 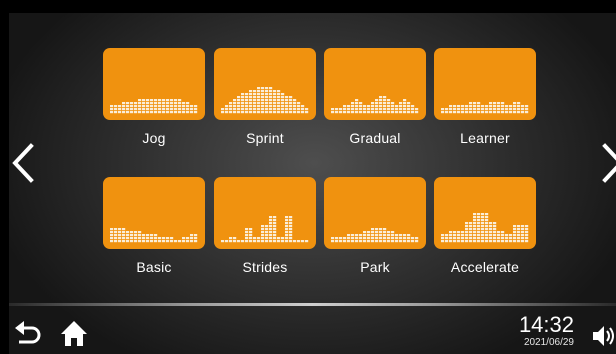 What do you see at coordinates (375, 226) in the screenshot?
I see `program-park: Park` at bounding box center [375, 226].